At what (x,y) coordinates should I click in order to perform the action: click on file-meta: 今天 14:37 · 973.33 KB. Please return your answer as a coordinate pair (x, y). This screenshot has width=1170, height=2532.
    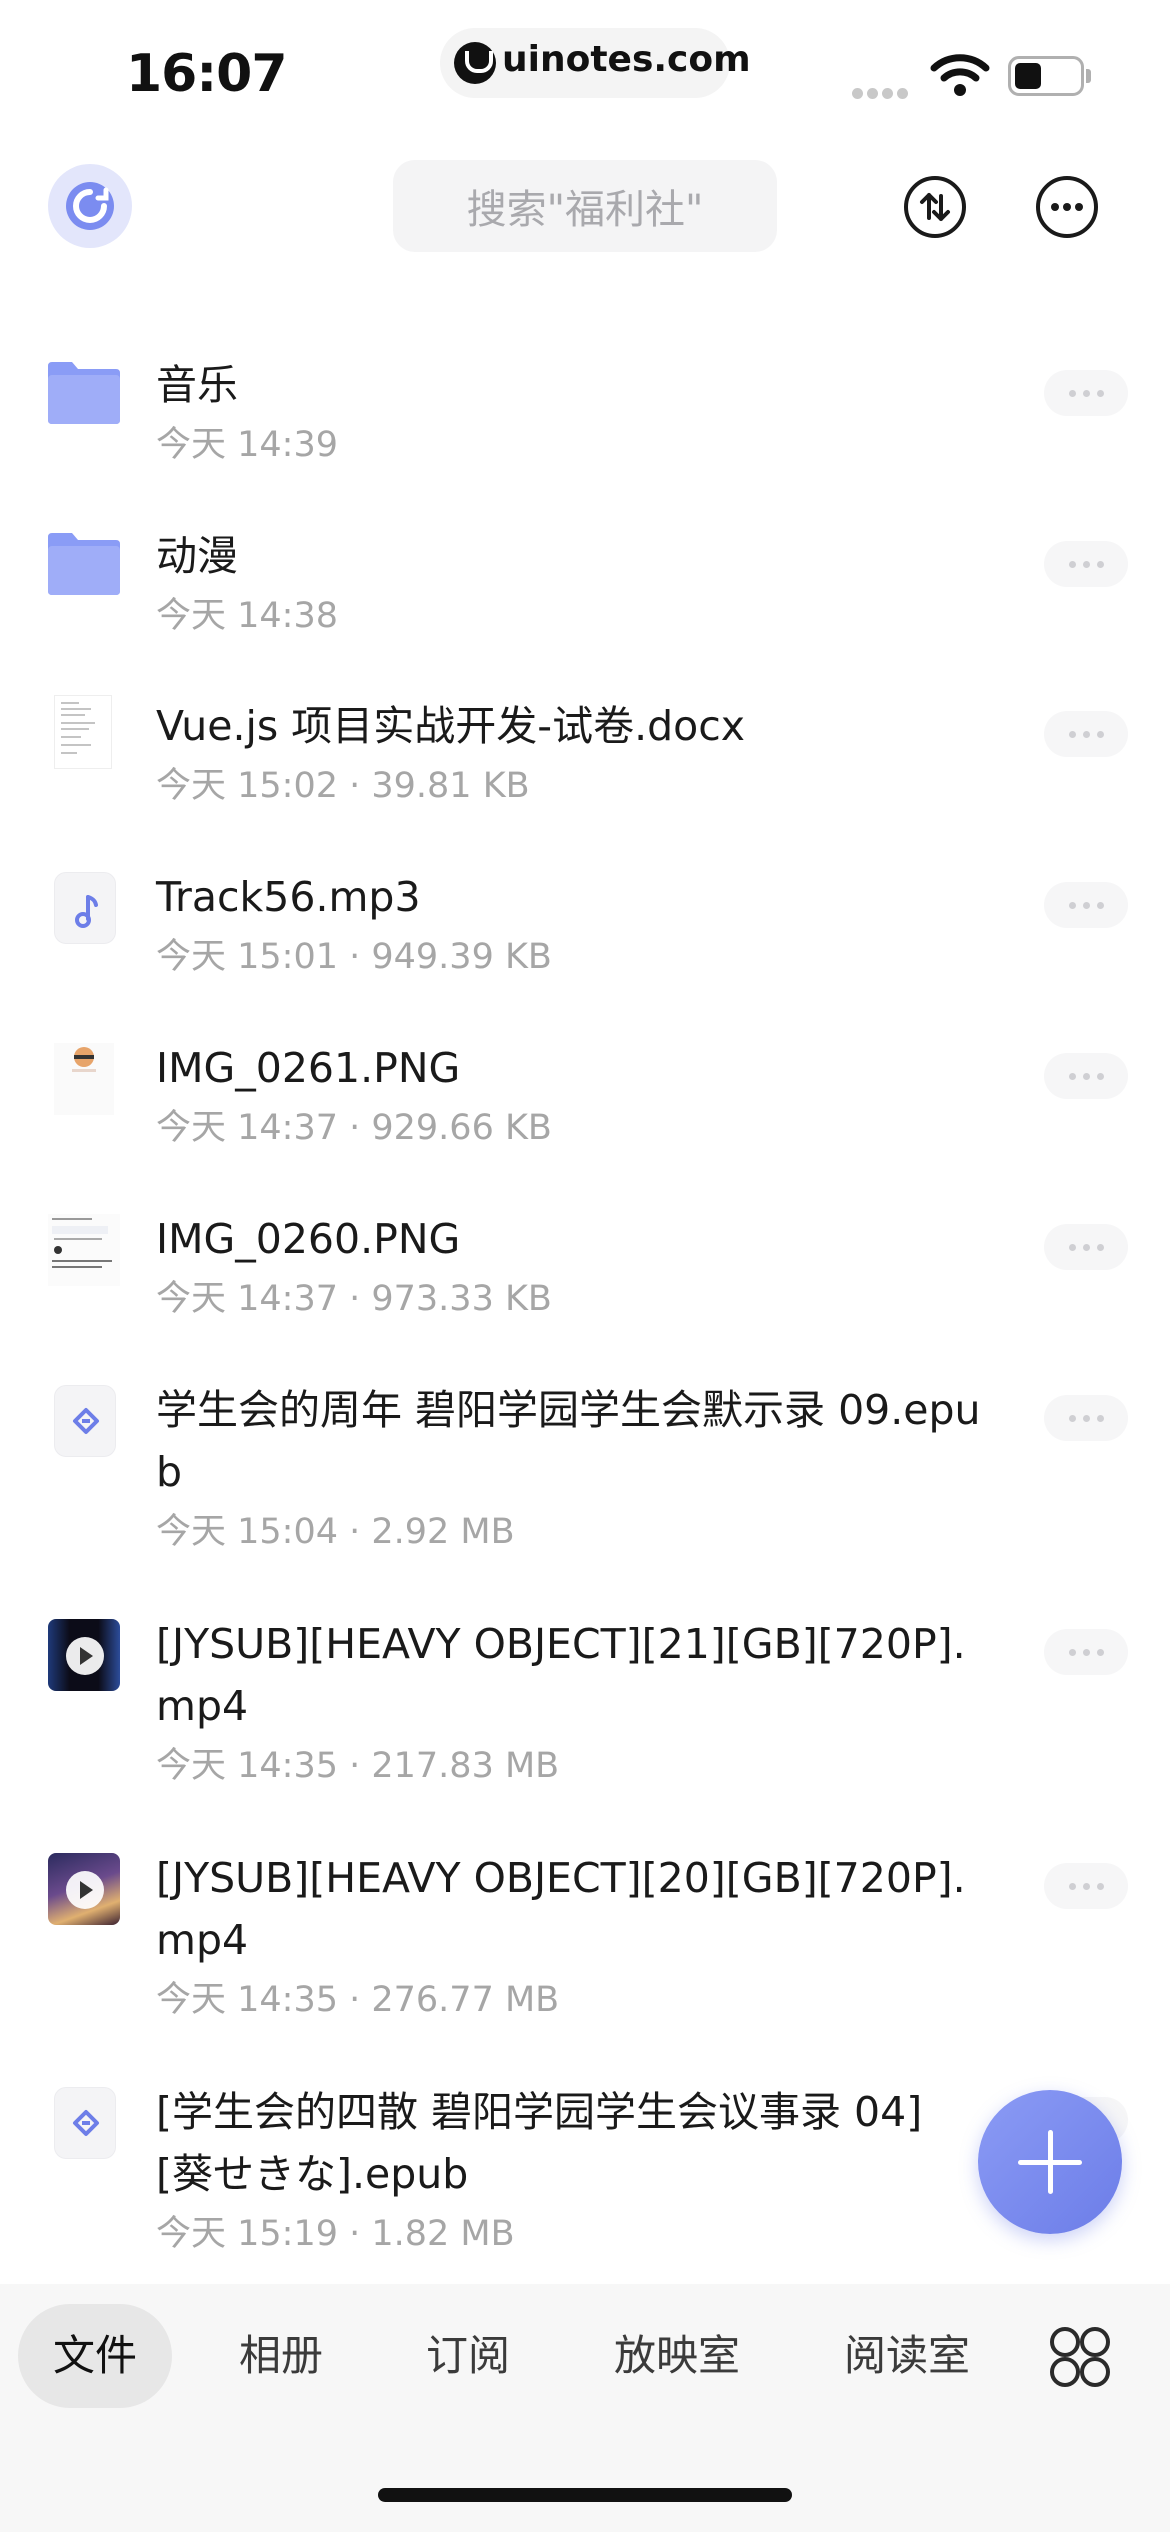
    Looking at the image, I should click on (354, 1299).